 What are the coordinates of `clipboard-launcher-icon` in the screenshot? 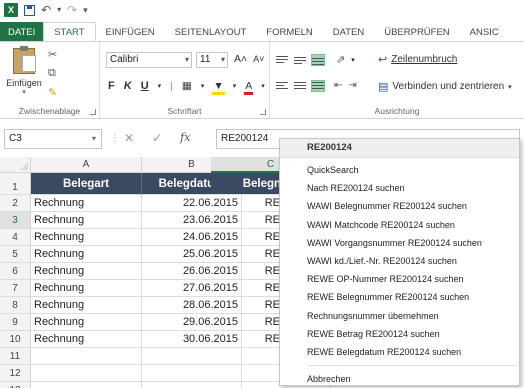 It's located at (93, 112).